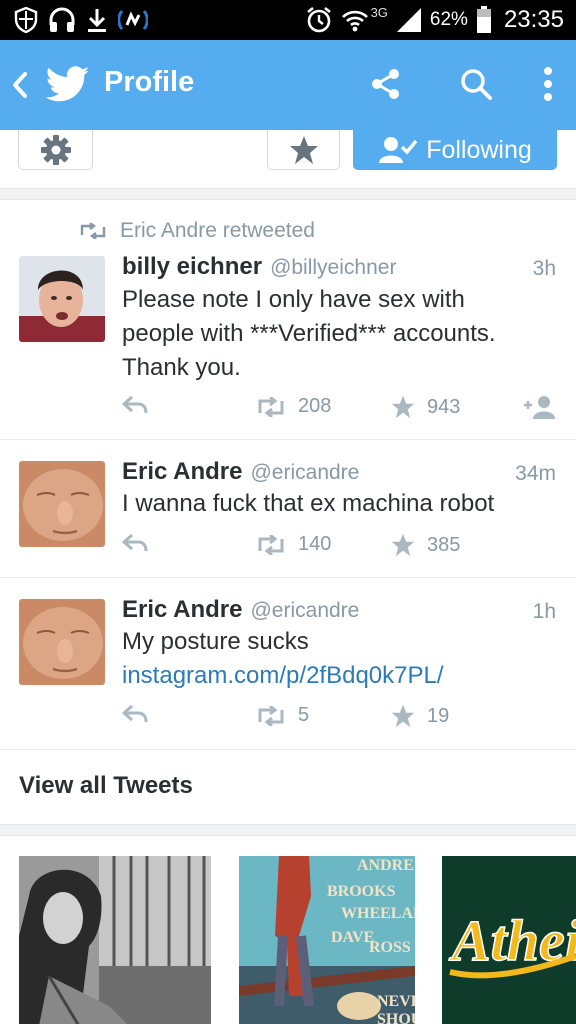 Image resolution: width=576 pixels, height=1024 pixels. I want to click on favorite-profile-button, so click(303, 150).